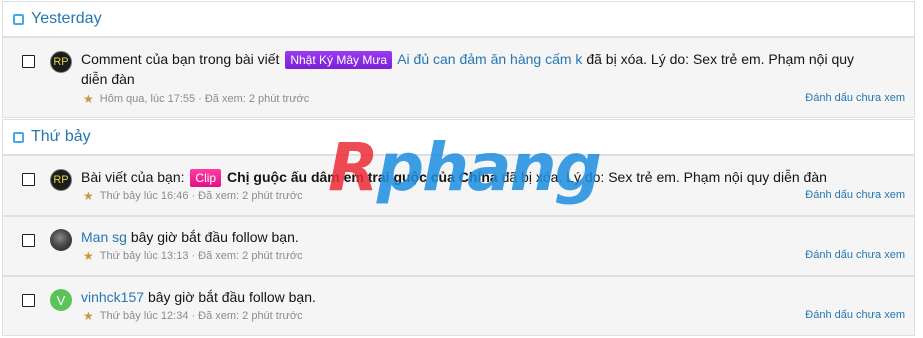 Image resolution: width=923 pixels, height=338 pixels. I want to click on thread-link: Ai đủ can đảm ăn hàng cấm k, so click(489, 59).